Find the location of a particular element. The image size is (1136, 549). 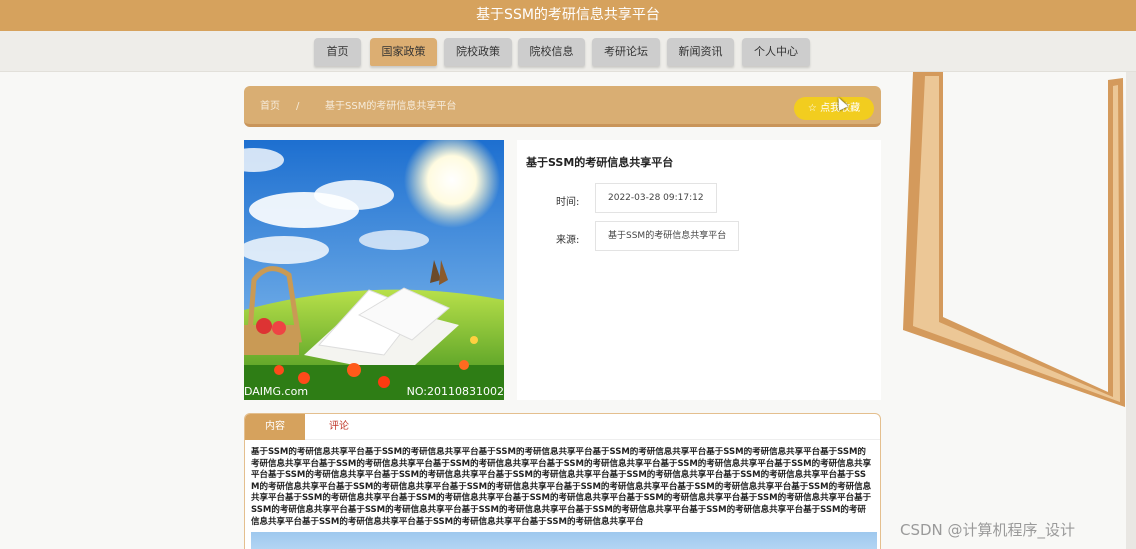

breadcrumb: 首页 / 基于SSM的考研信息共享平台 ☆ 点我收藏 is located at coordinates (562, 106).